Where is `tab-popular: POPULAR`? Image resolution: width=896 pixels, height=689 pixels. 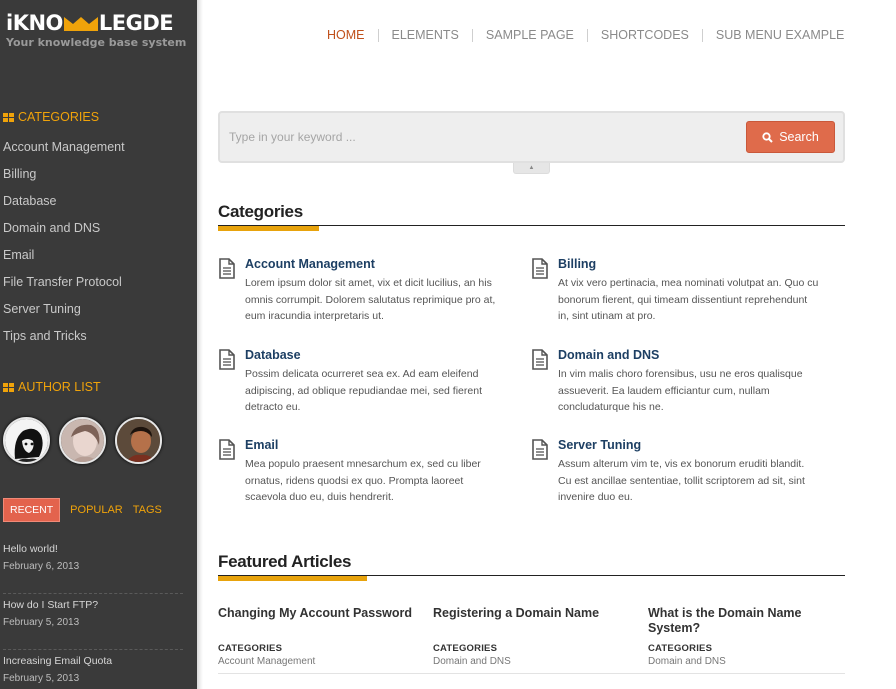 tab-popular: POPULAR is located at coordinates (96, 510).